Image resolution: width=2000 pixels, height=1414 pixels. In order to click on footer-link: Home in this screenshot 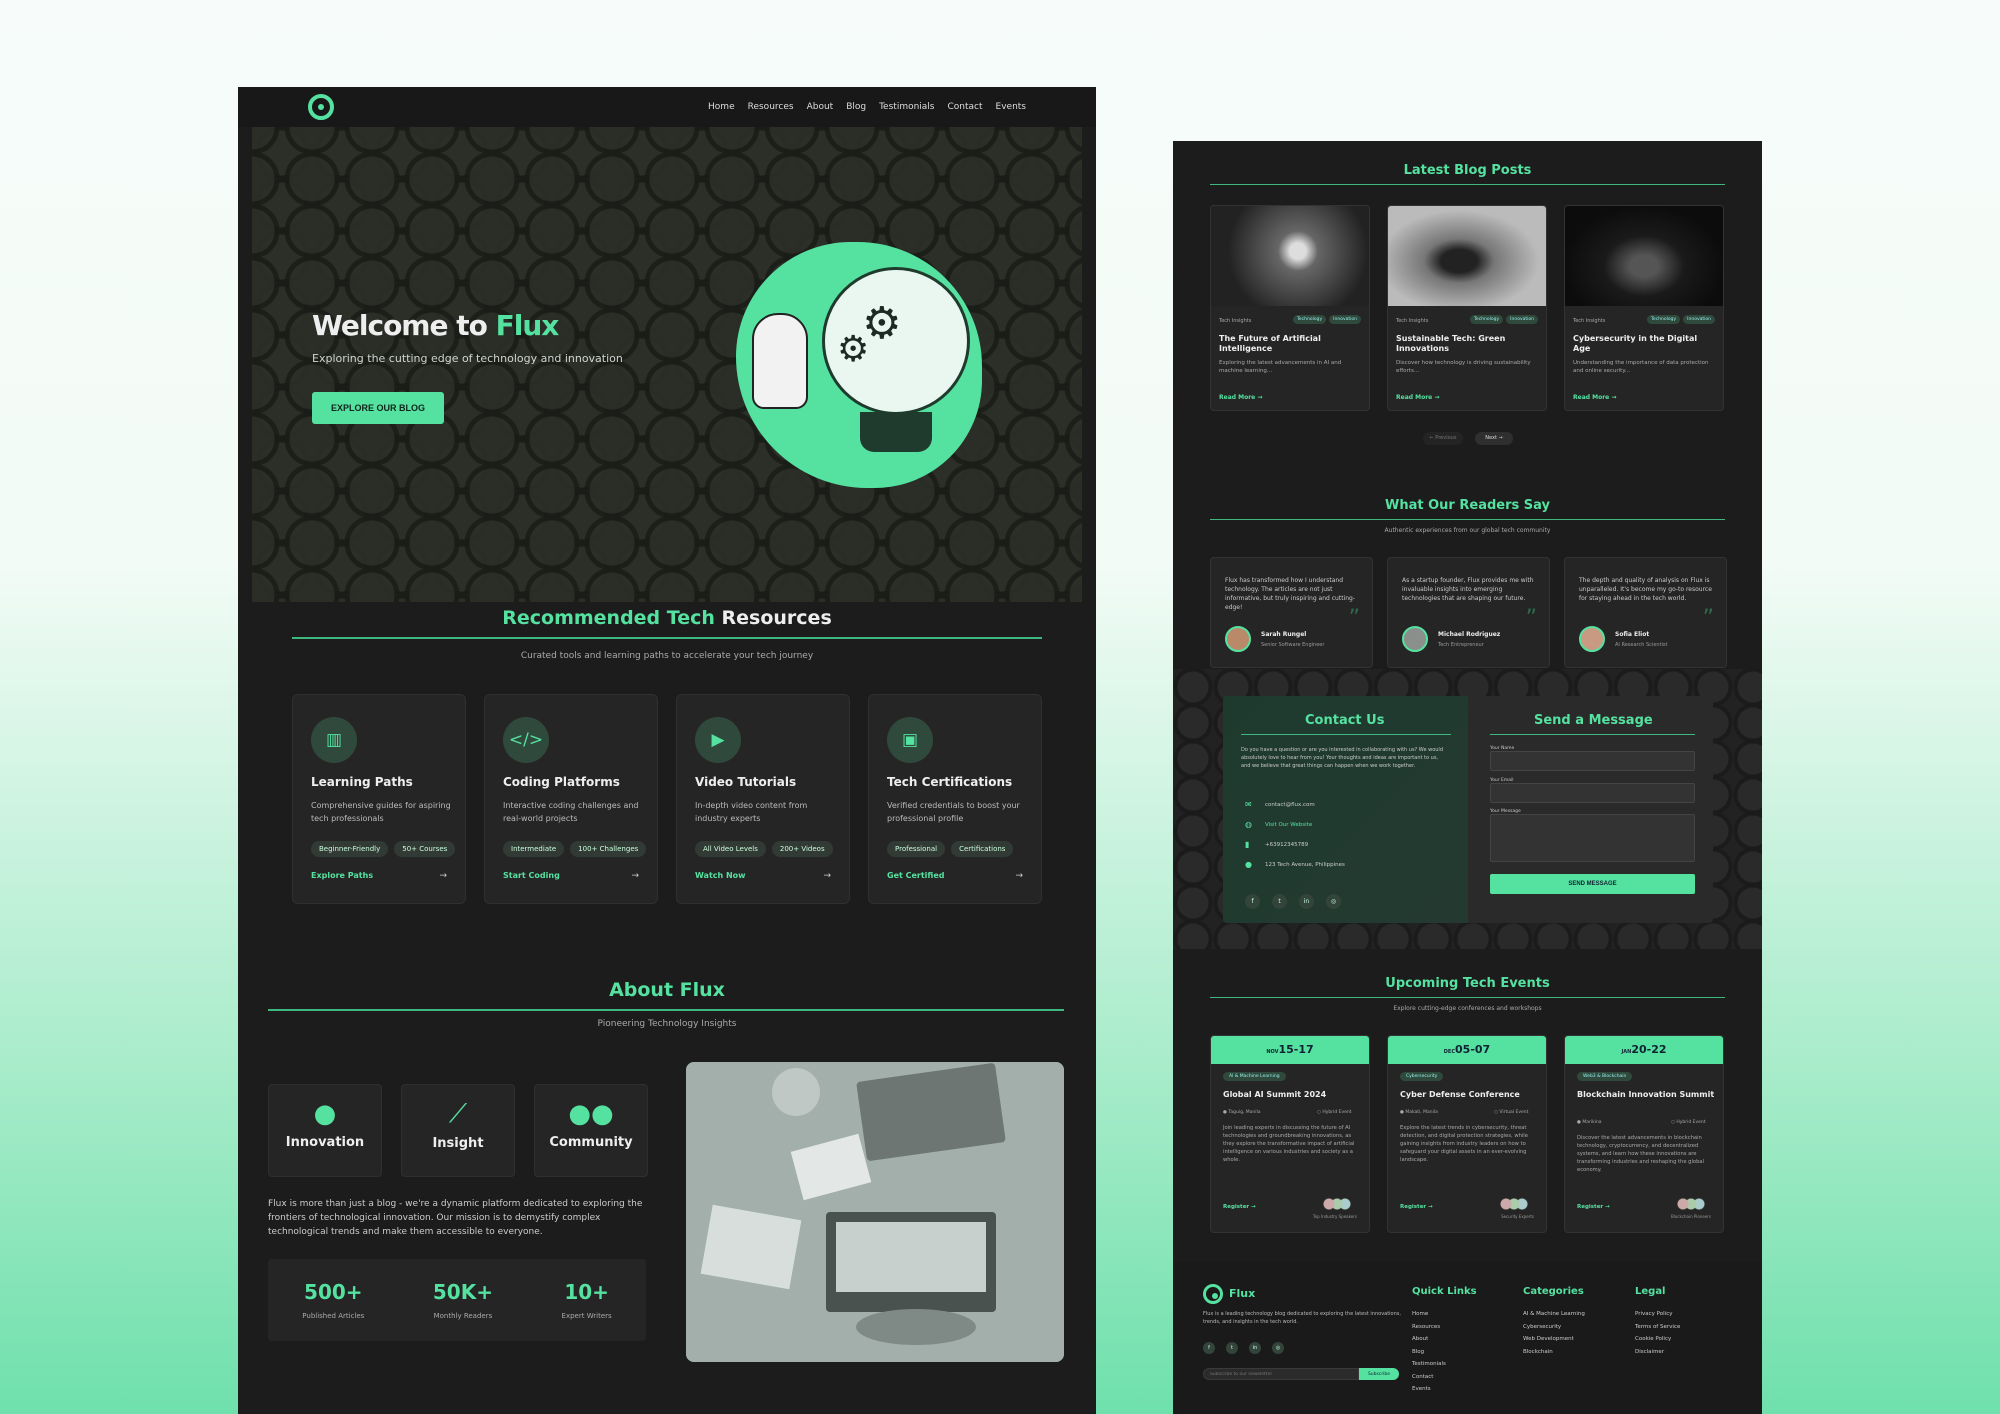, I will do `click(1429, 1314)`.